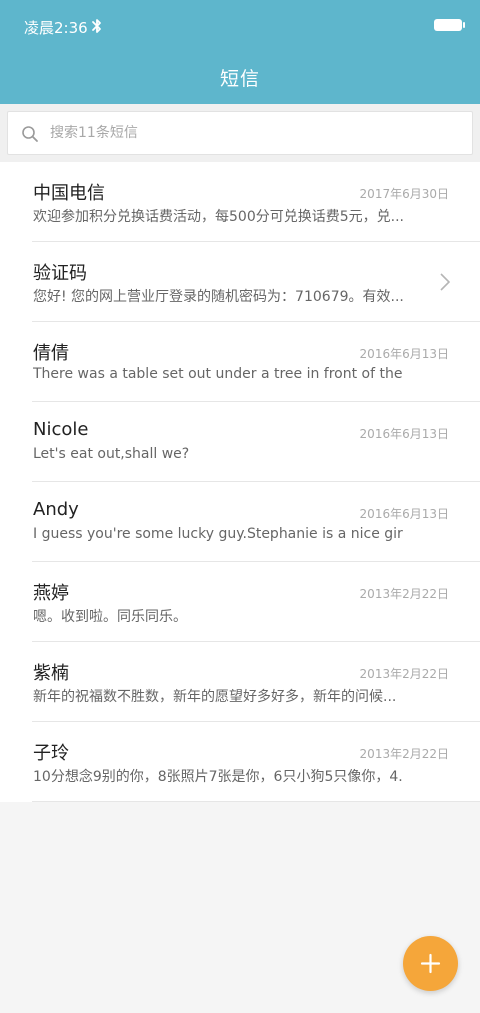 The width and height of the screenshot is (480, 1013). Describe the element at coordinates (51, 753) in the screenshot. I see `sender-name: 子玲` at that location.